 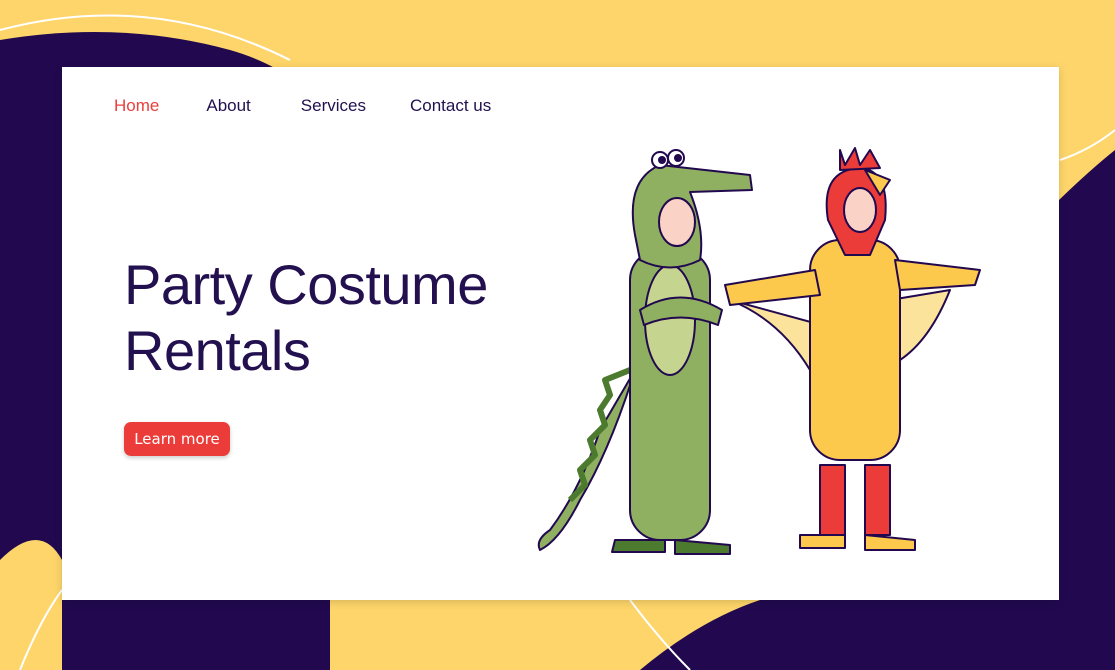 What do you see at coordinates (645, 352) in the screenshot?
I see `crocodile-costume-figure` at bounding box center [645, 352].